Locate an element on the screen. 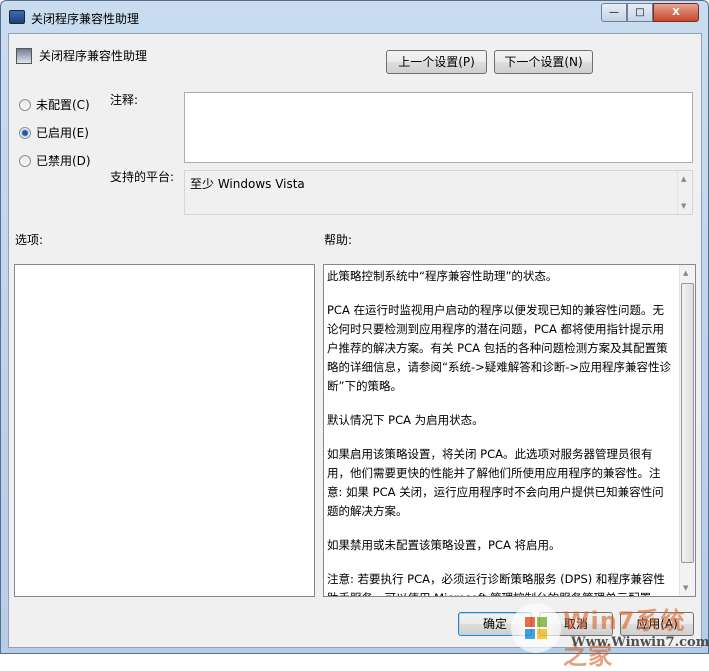  window-title: 关闭程序兼容性助理 is located at coordinates (85, 19).